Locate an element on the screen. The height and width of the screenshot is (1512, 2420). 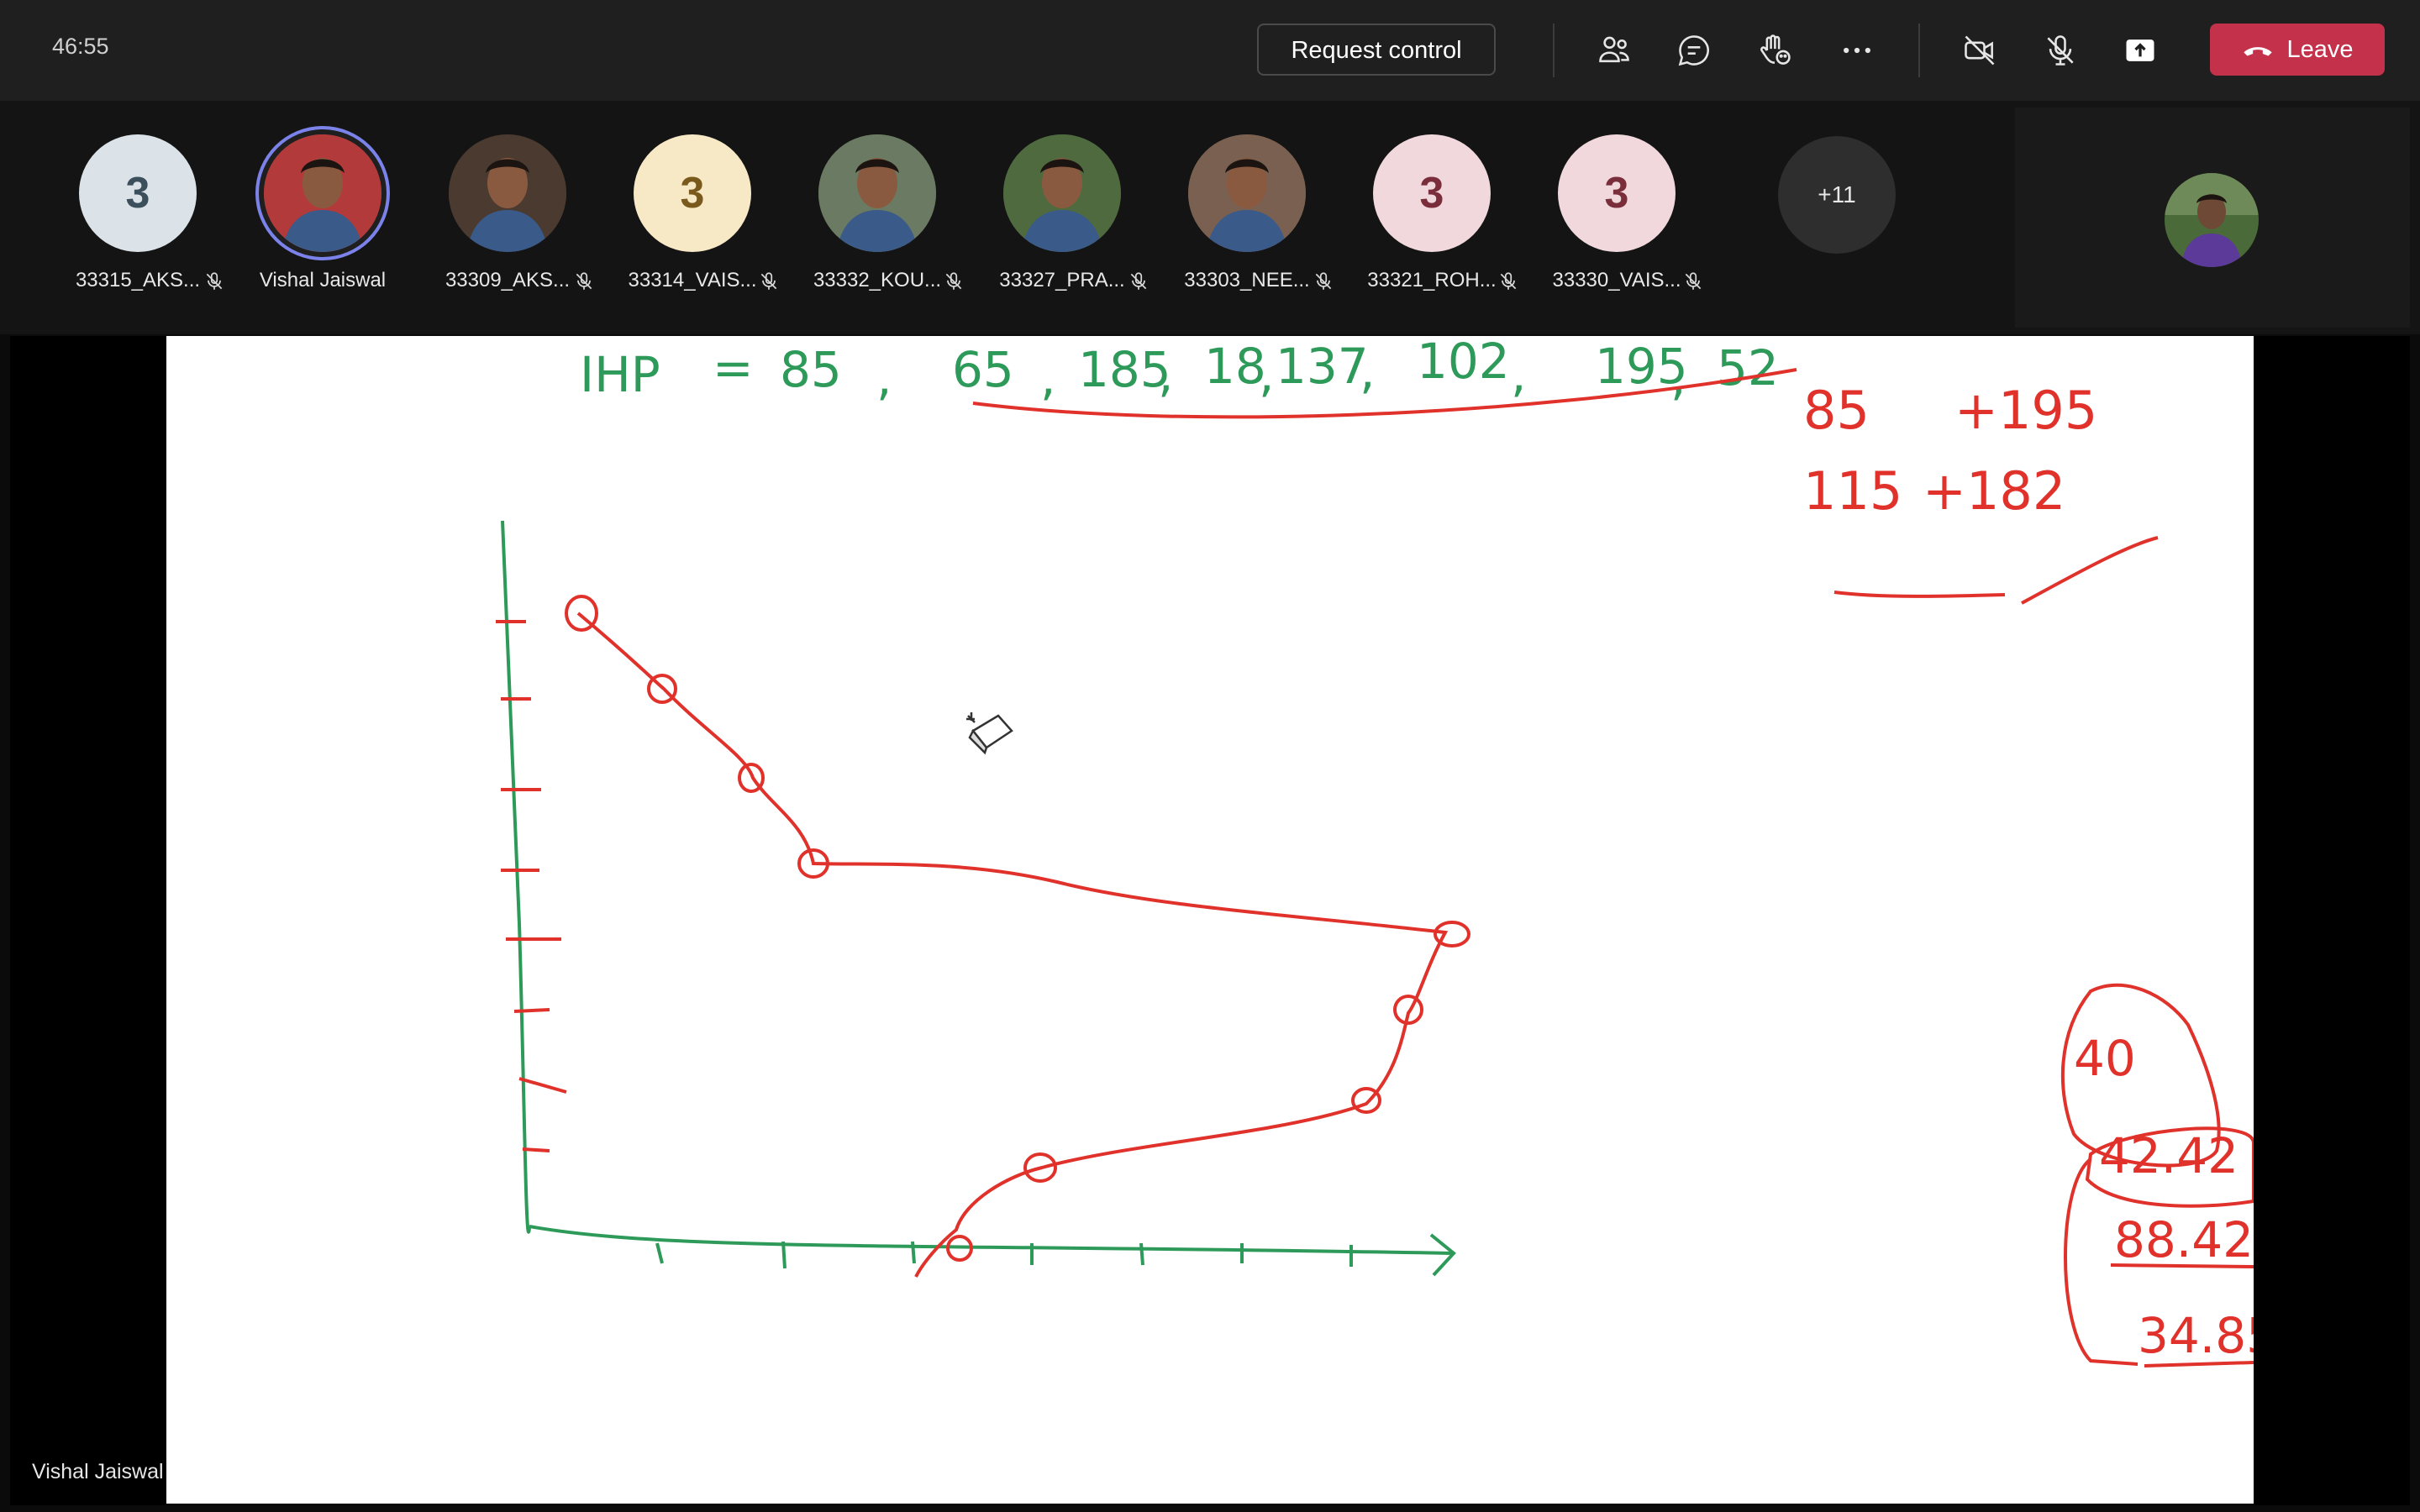
phone-icon is located at coordinates (2258, 51).